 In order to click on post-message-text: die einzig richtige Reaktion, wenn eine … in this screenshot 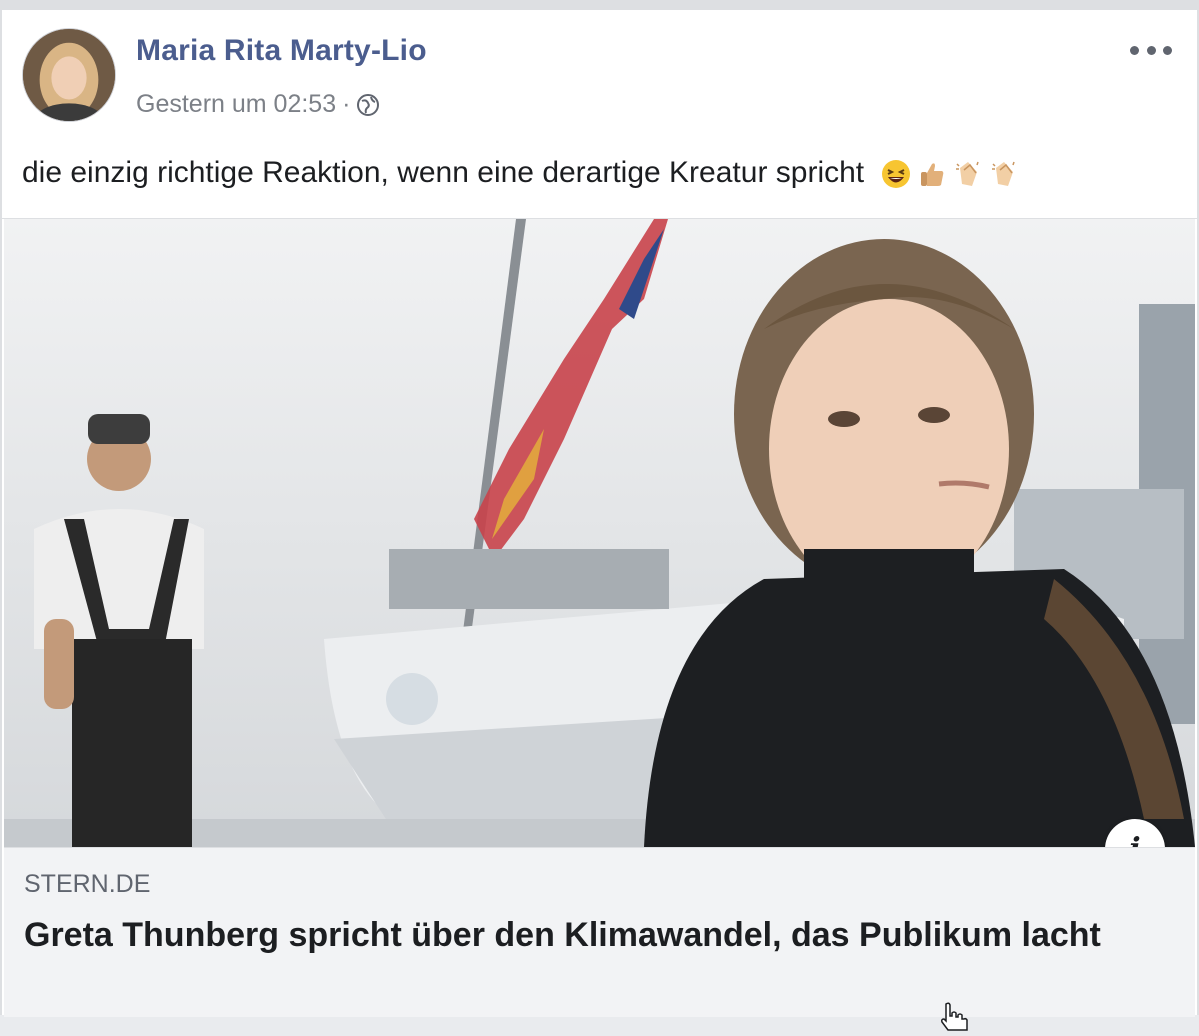, I will do `click(443, 172)`.